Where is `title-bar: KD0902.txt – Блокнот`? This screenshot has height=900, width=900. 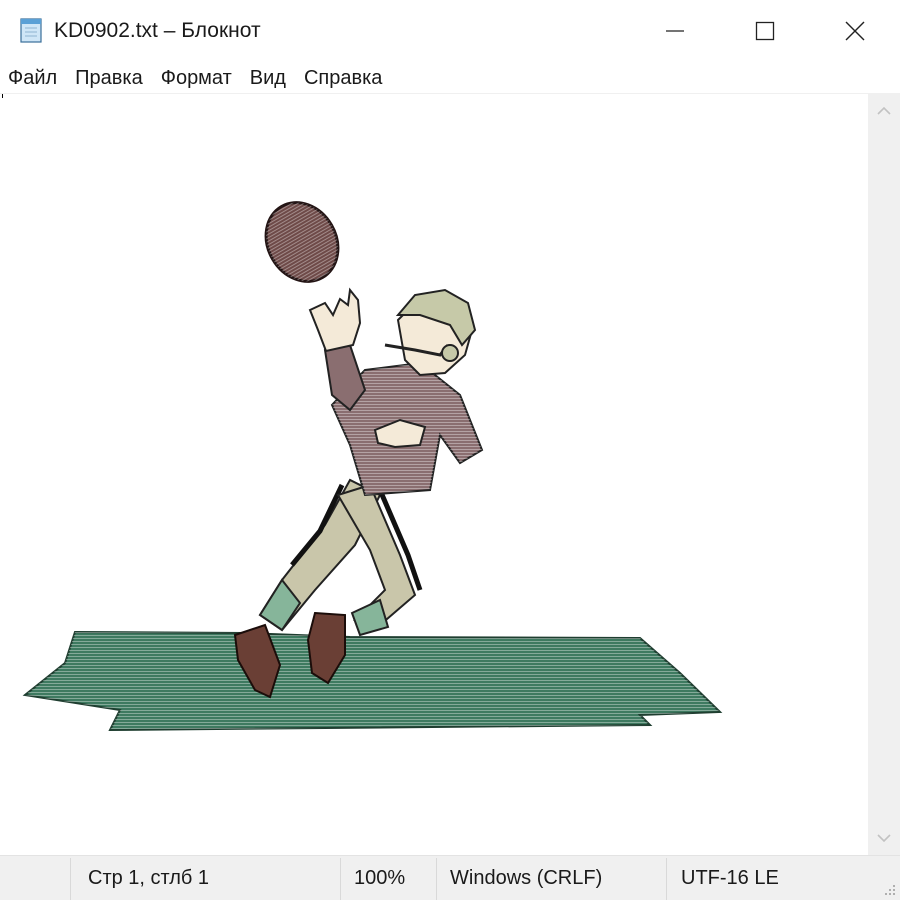 title-bar: KD0902.txt – Блокнот is located at coordinates (450, 31).